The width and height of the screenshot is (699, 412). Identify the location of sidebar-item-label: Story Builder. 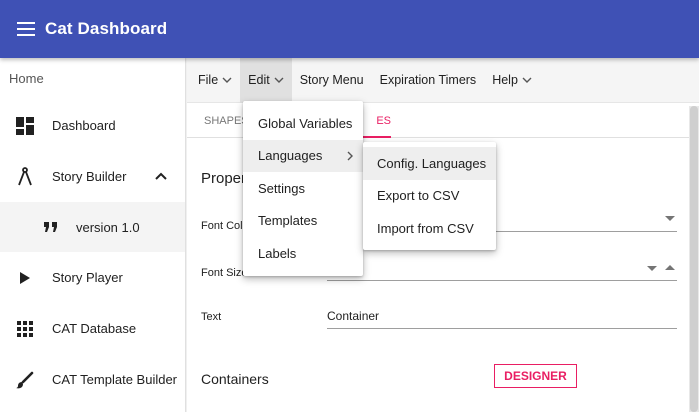
(89, 176).